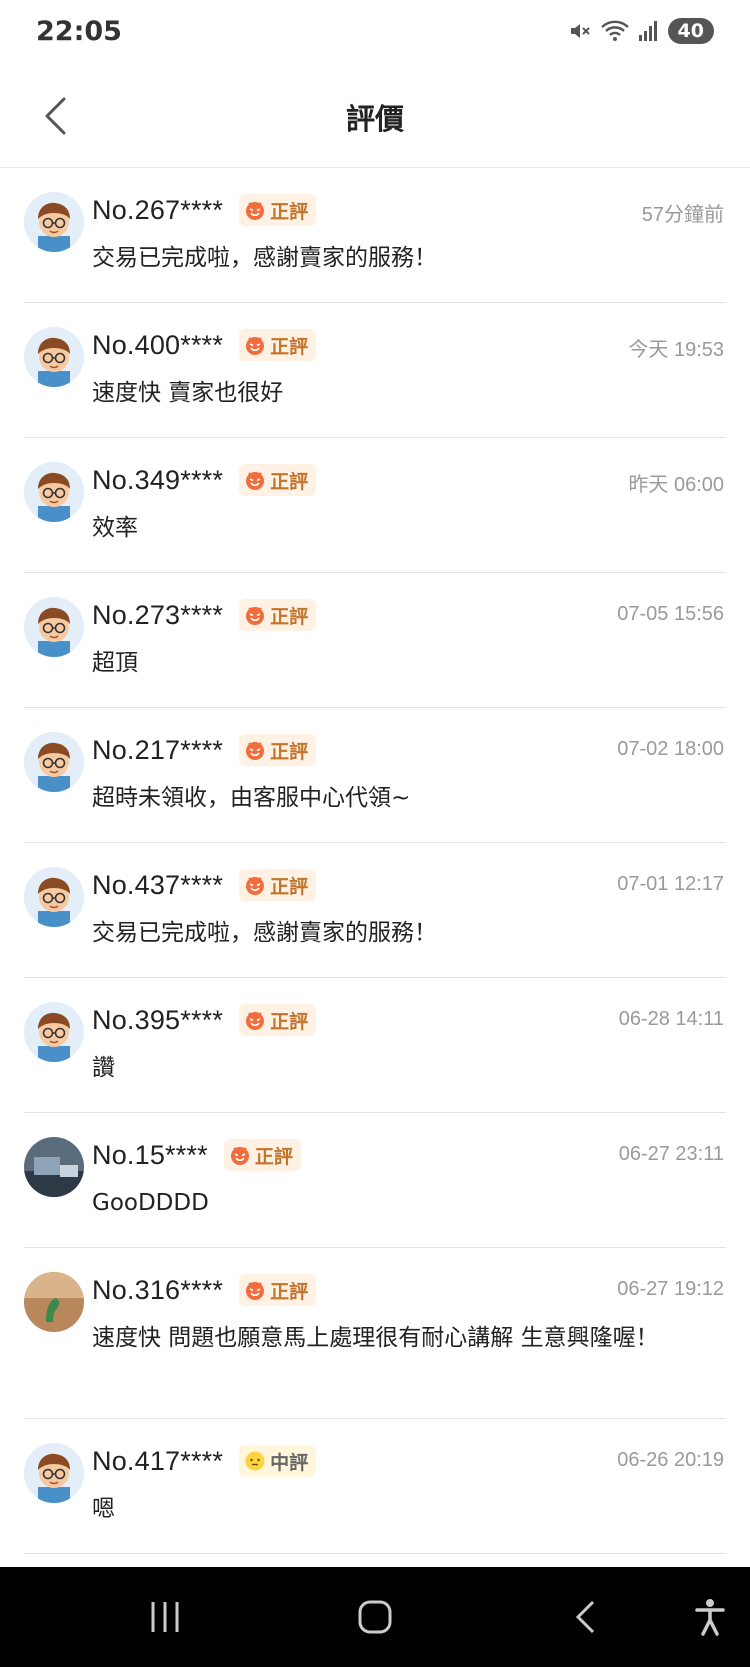 The image size is (750, 1667). Describe the element at coordinates (375, 505) in the screenshot. I see `review-item: No.349**** 正評 昨天 06:00 效率` at that location.